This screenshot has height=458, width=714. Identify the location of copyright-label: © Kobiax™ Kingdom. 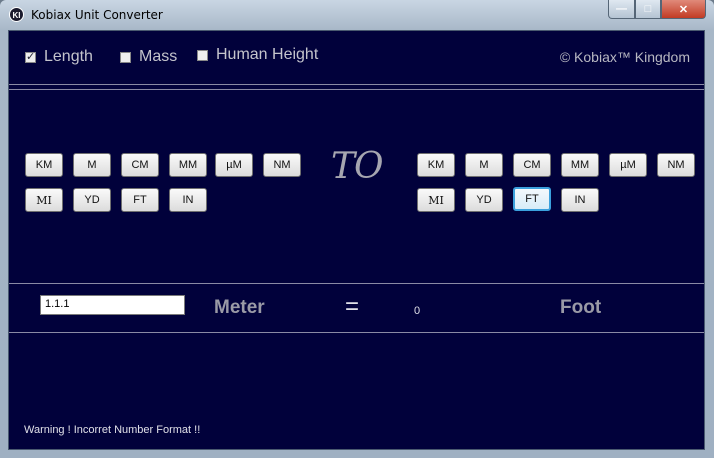
(624, 57).